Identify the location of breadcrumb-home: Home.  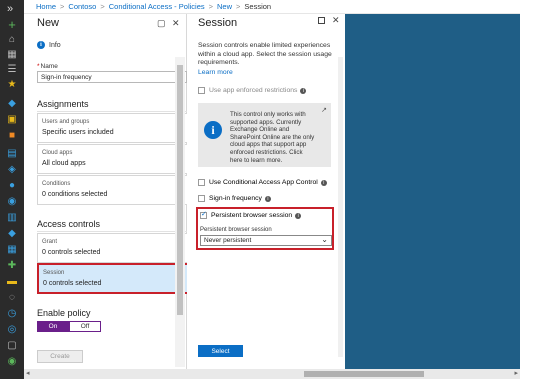
(46, 6).